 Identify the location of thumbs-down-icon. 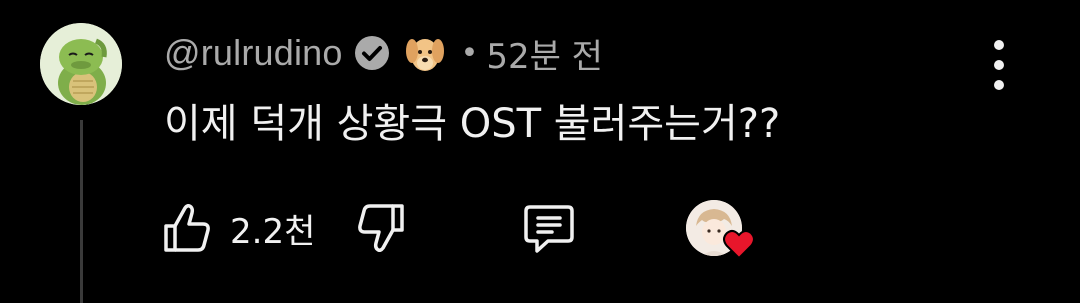
(381, 228).